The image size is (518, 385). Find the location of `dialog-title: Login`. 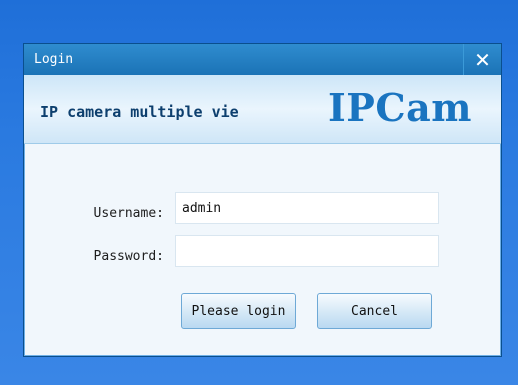

dialog-title: Login is located at coordinates (54, 59).